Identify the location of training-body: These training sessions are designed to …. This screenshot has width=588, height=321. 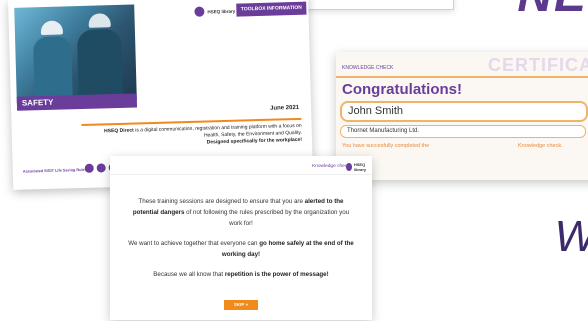
(241, 242).